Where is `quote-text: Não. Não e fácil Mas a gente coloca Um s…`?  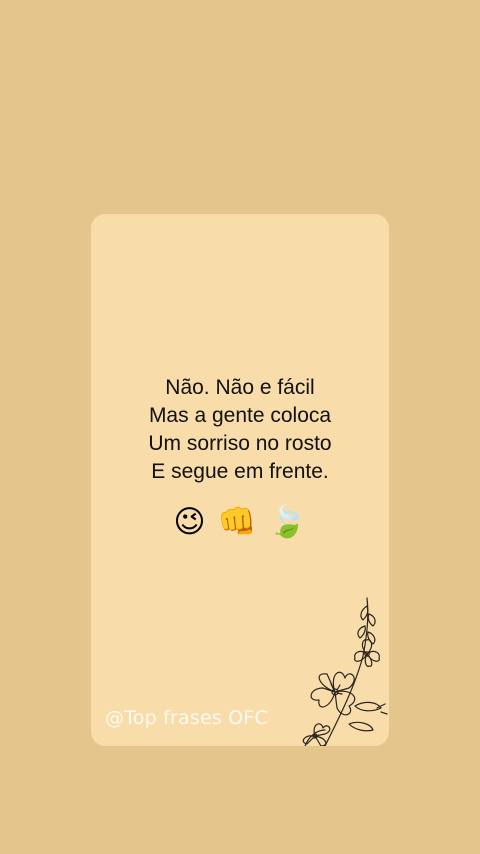
quote-text: Não. Não e fácil Mas a gente coloca Um s… is located at coordinates (240, 430).